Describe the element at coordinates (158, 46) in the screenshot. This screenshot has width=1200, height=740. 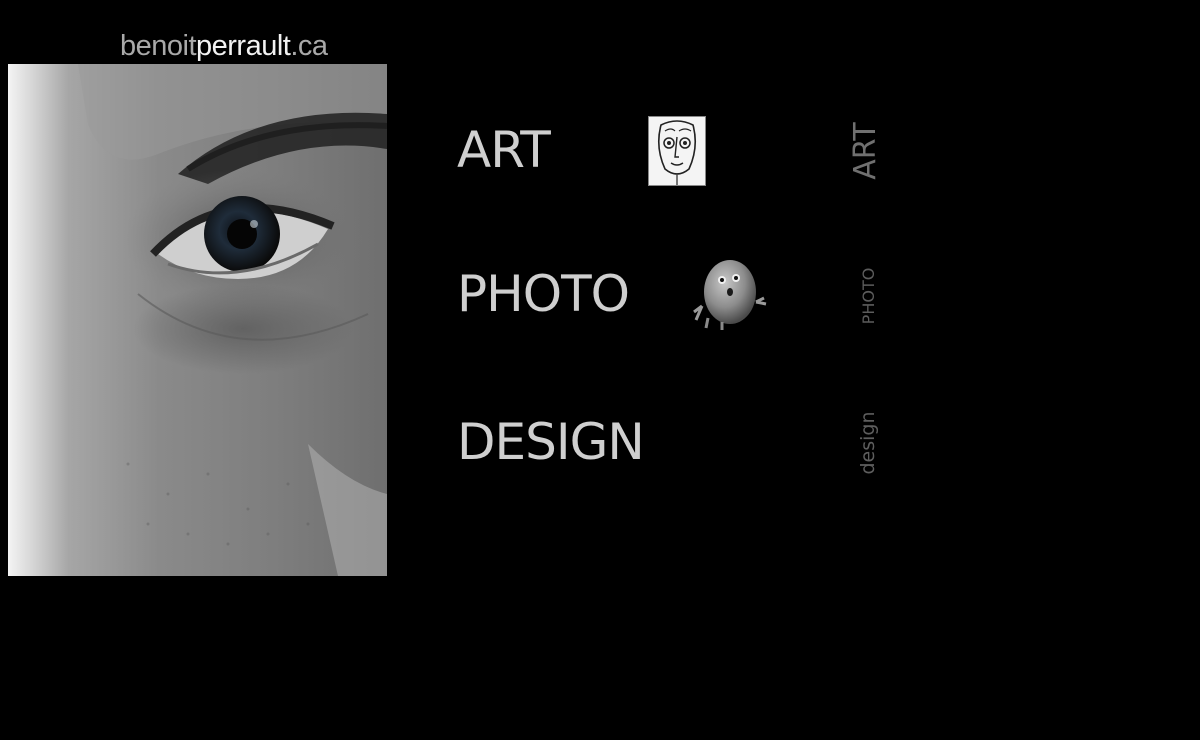
I see `site-title-part-benoit: benoit` at that location.